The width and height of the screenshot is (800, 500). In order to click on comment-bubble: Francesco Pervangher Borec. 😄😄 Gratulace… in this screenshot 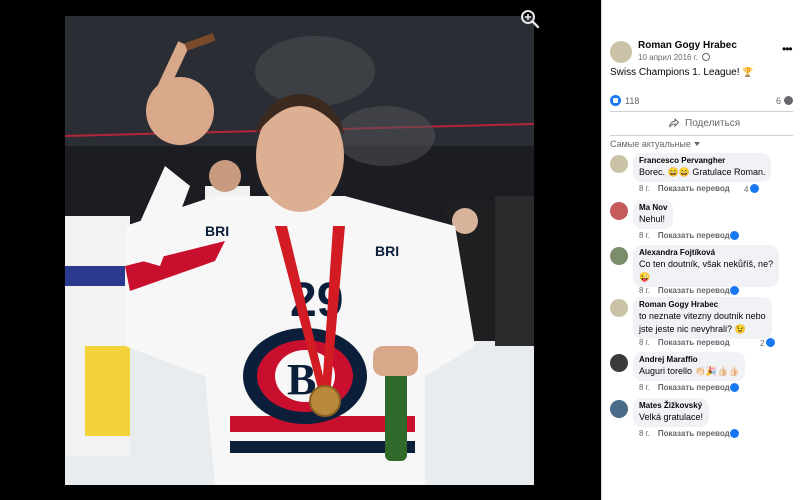, I will do `click(702, 167)`.